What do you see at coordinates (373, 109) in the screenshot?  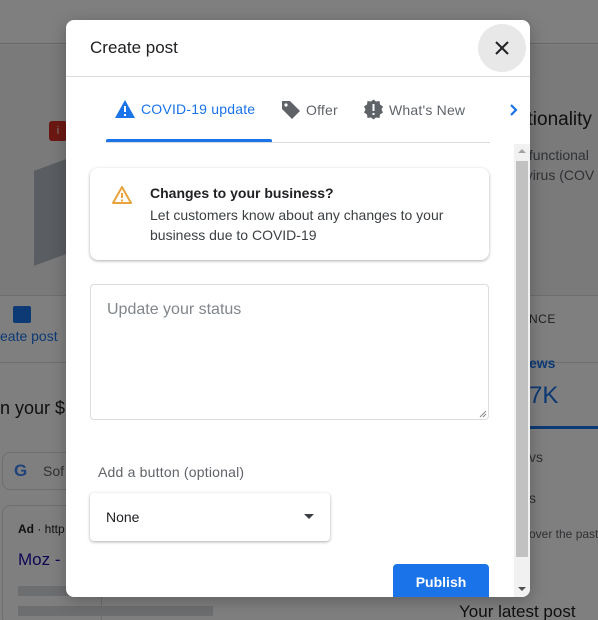 I see `new-badge-icon` at bounding box center [373, 109].